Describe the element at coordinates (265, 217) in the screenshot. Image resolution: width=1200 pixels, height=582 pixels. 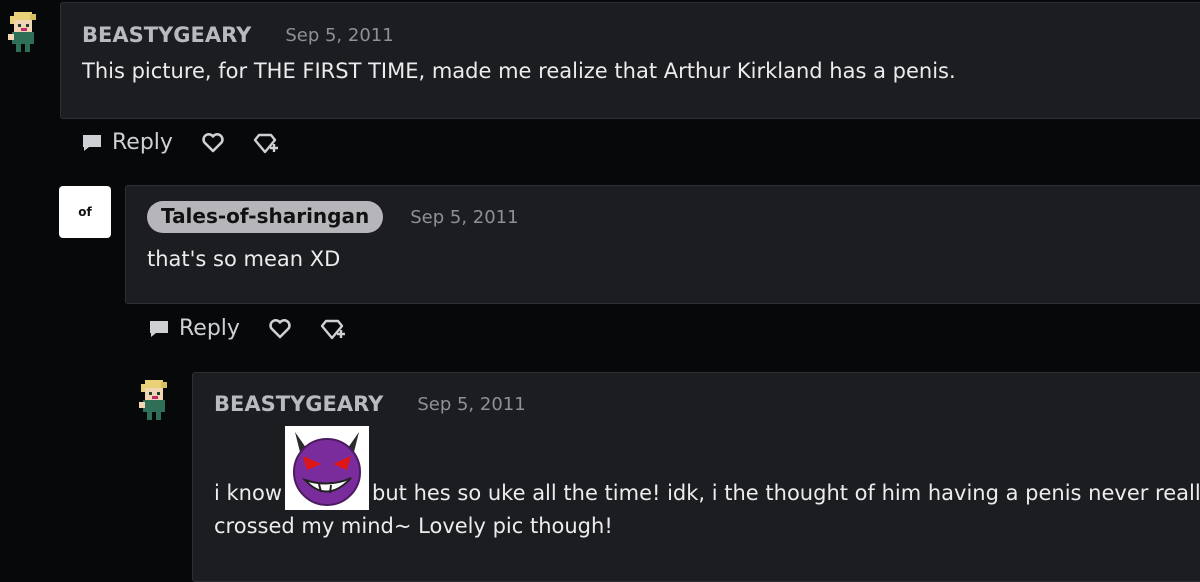
I see `author-name: Tales-of-sharingan` at that location.